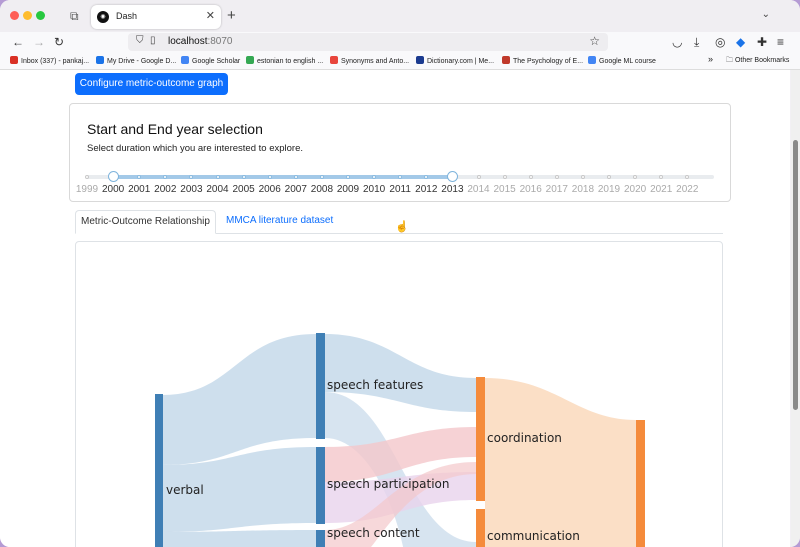 The width and height of the screenshot is (800, 547). What do you see at coordinates (720, 42) in the screenshot?
I see `account-icon: ◎` at bounding box center [720, 42].